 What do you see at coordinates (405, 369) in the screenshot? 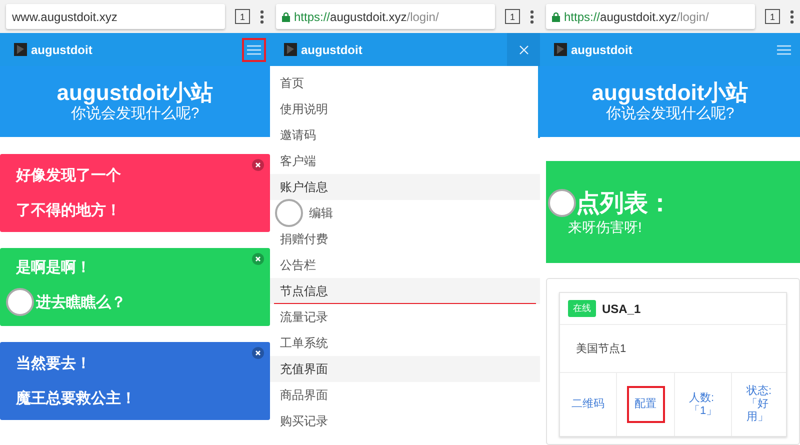
I see `menu-section: 充值界面` at bounding box center [405, 369].